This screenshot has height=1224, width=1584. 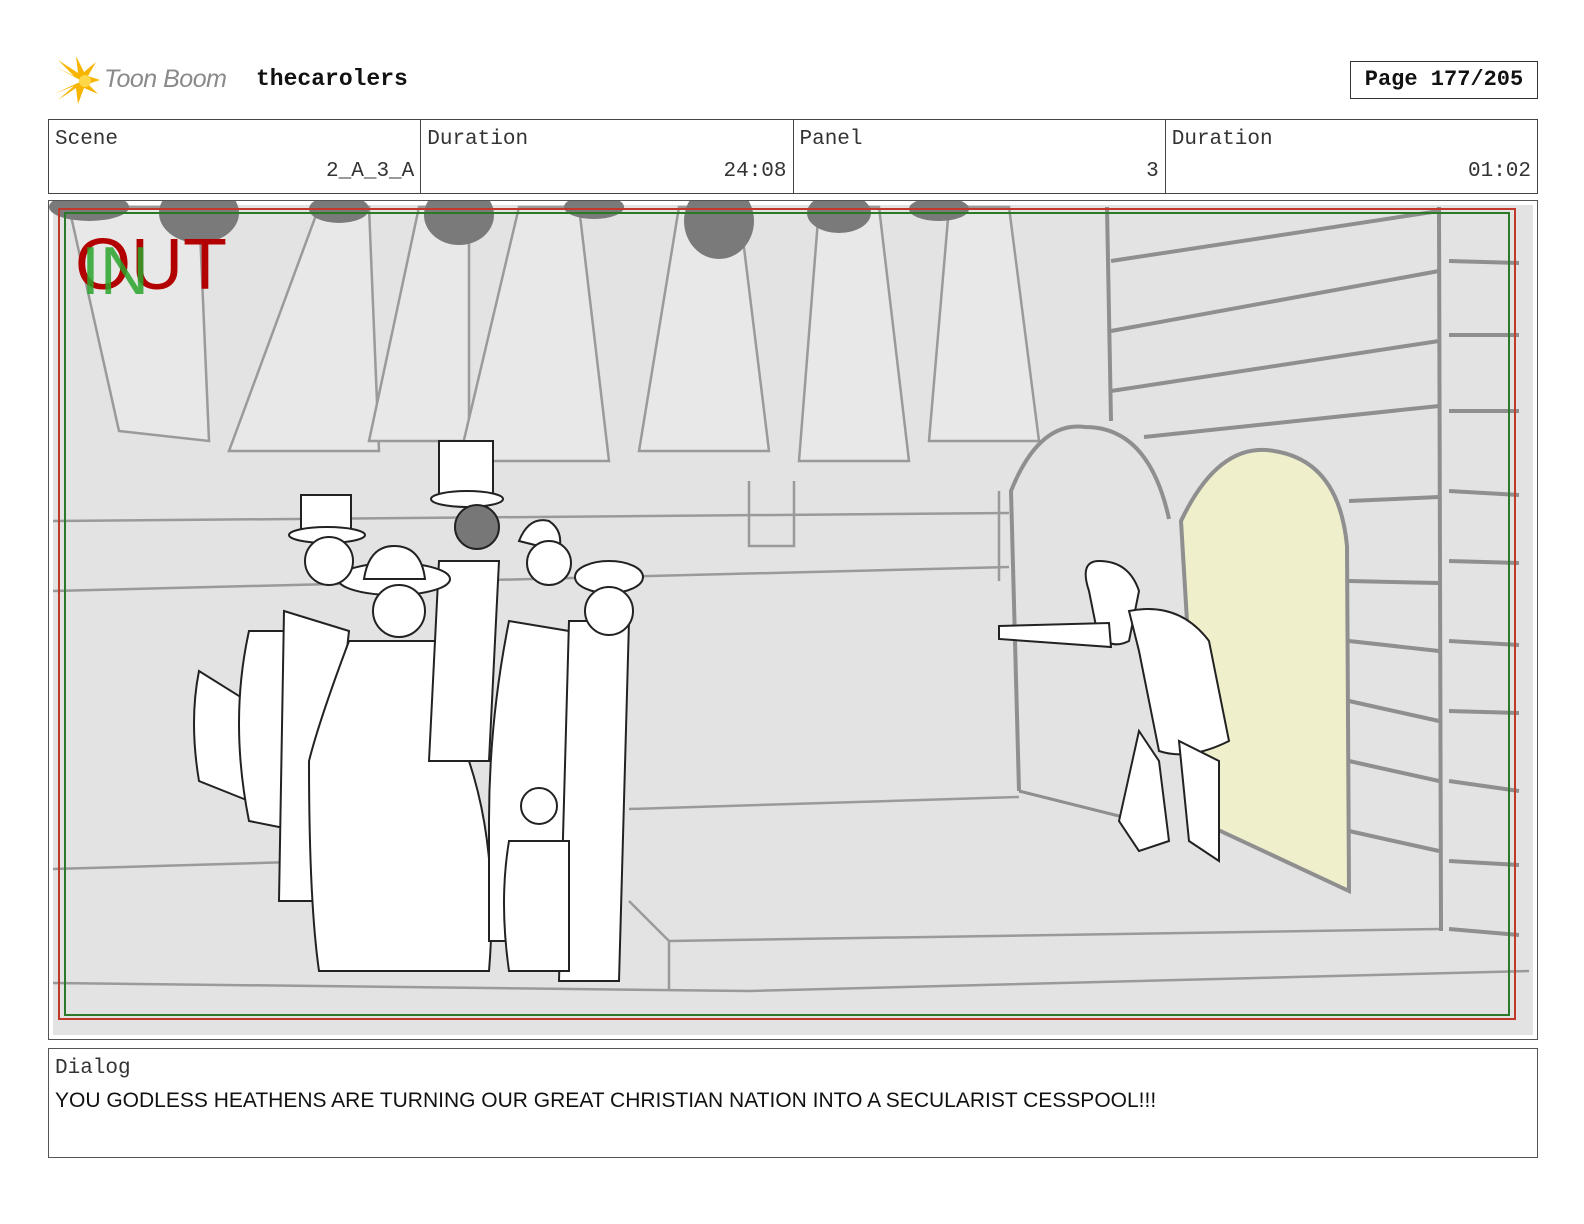 What do you see at coordinates (115, 271) in the screenshot?
I see `in-mark: IN` at bounding box center [115, 271].